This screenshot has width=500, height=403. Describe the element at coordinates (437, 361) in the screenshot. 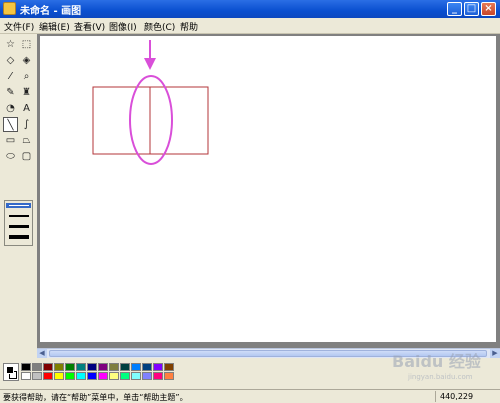

I see `watermark-text: Baidu 经验` at that location.